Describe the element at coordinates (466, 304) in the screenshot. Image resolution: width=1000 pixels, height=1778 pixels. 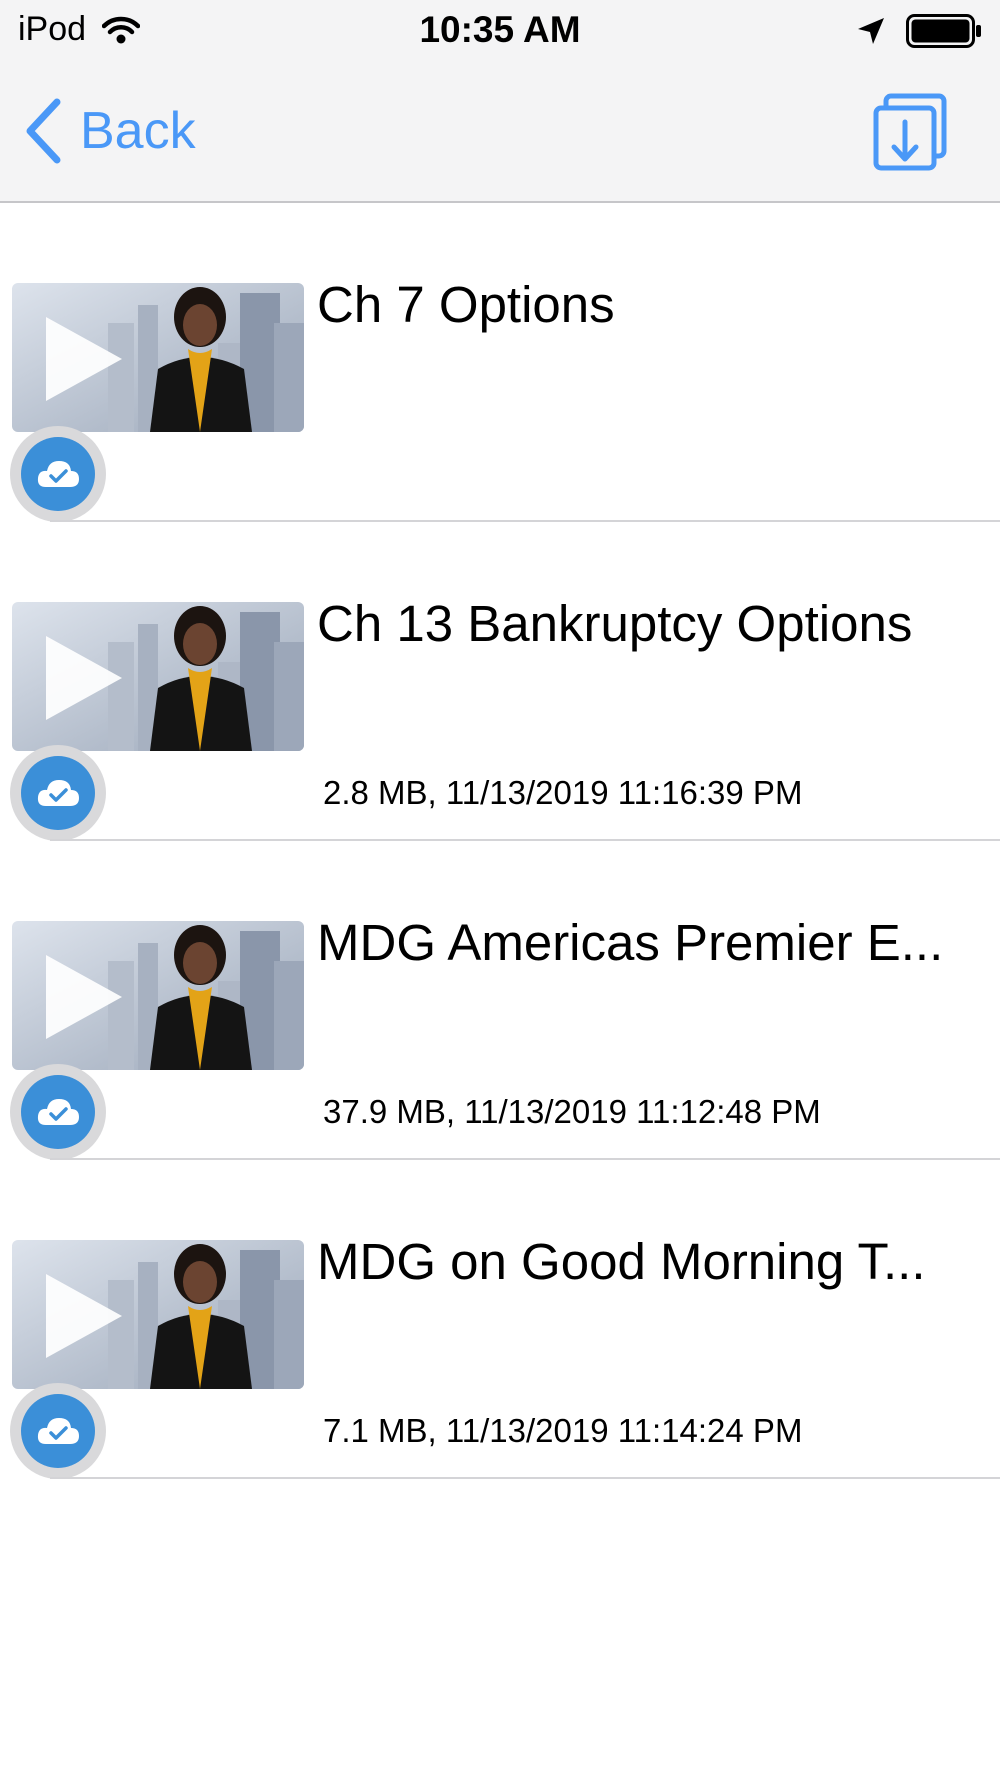
I see `item-title: Ch 7 Options` at that location.